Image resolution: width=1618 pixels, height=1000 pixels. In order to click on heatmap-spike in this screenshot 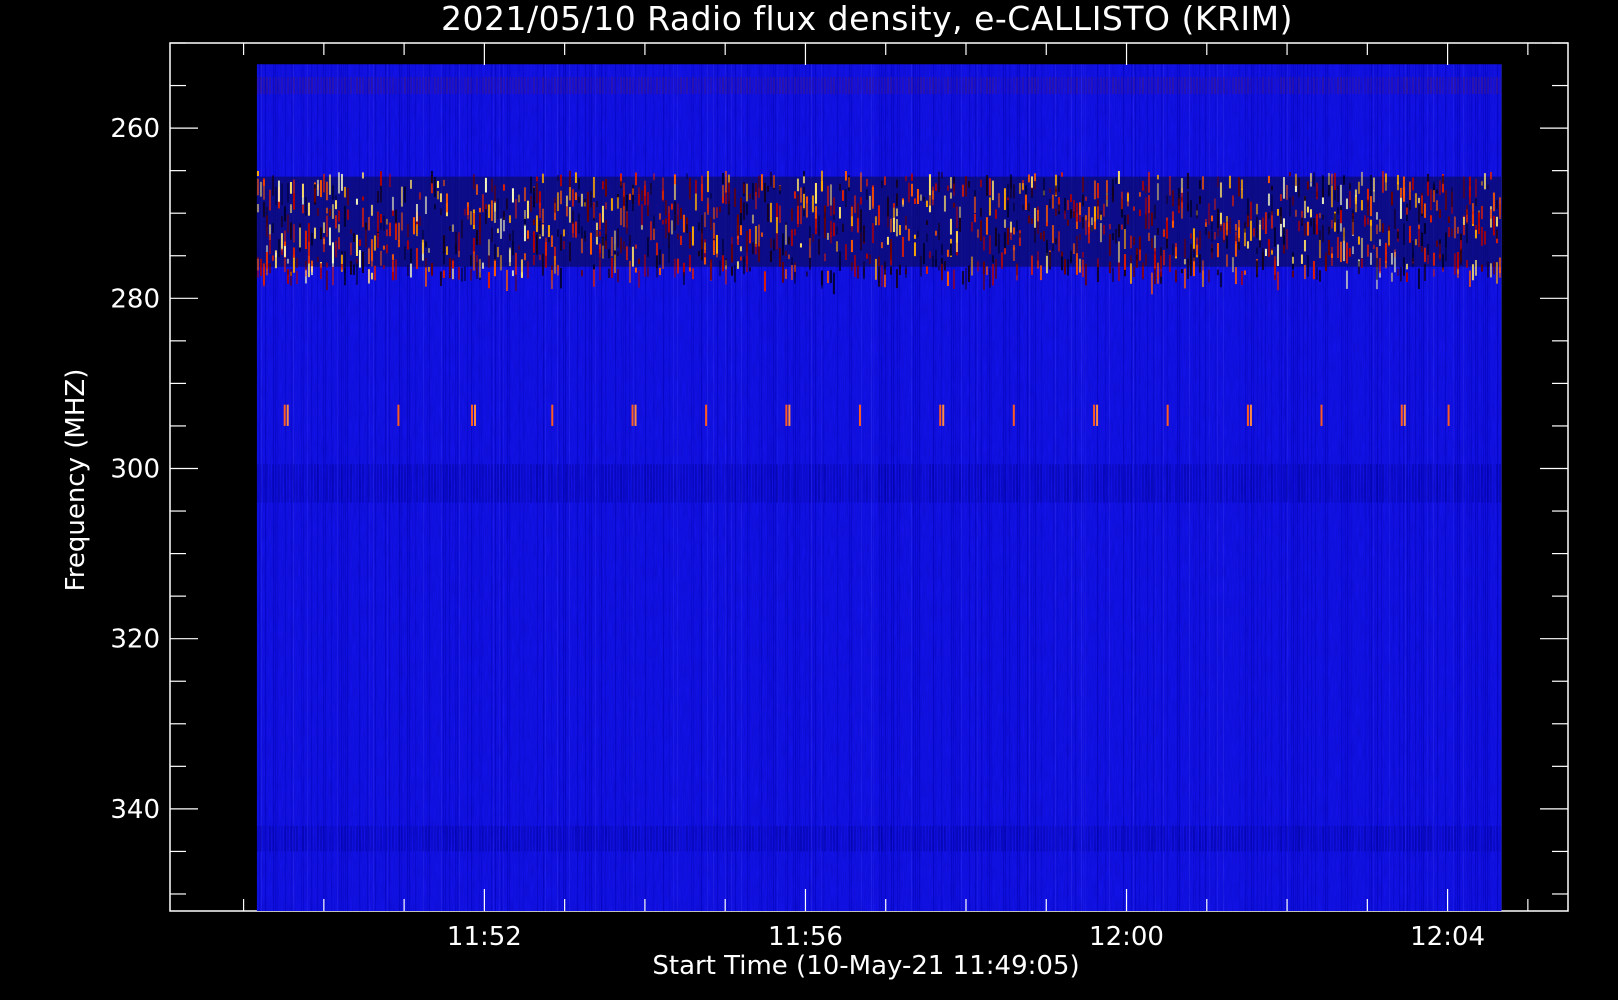, I will do `click(398, 415)`.